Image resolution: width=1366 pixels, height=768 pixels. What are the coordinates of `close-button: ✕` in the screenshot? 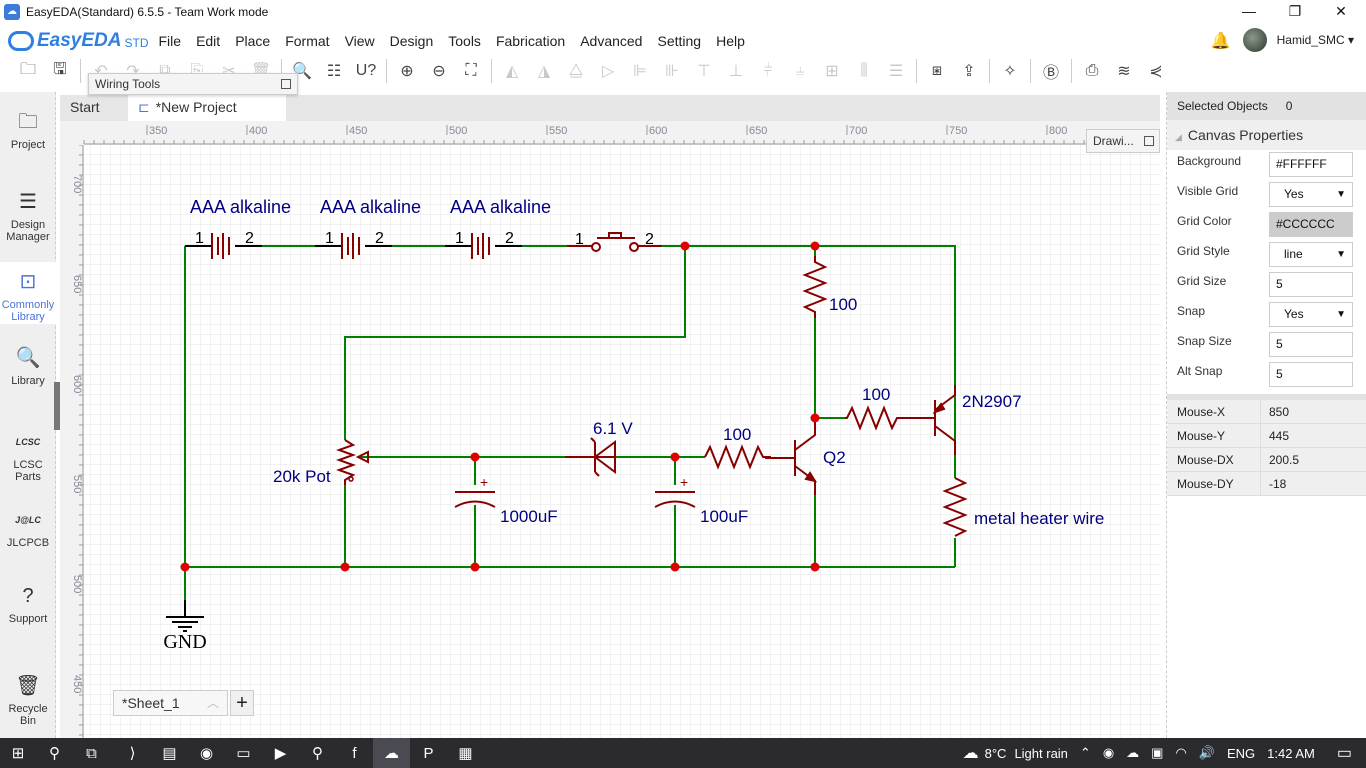 It's located at (1341, 12).